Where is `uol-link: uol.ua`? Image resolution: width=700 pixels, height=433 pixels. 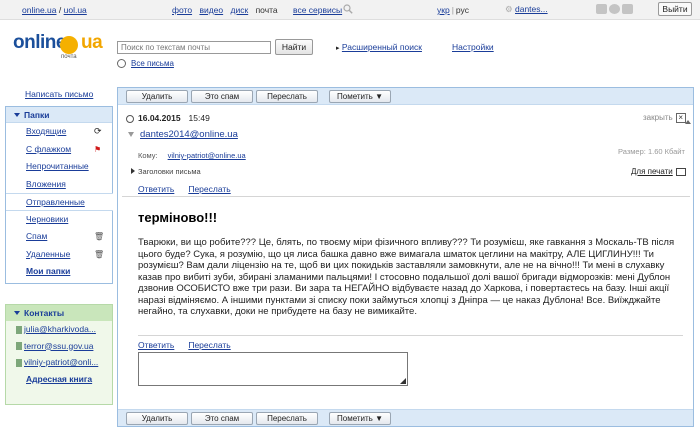
uol-link: uol.ua is located at coordinates (75, 10).